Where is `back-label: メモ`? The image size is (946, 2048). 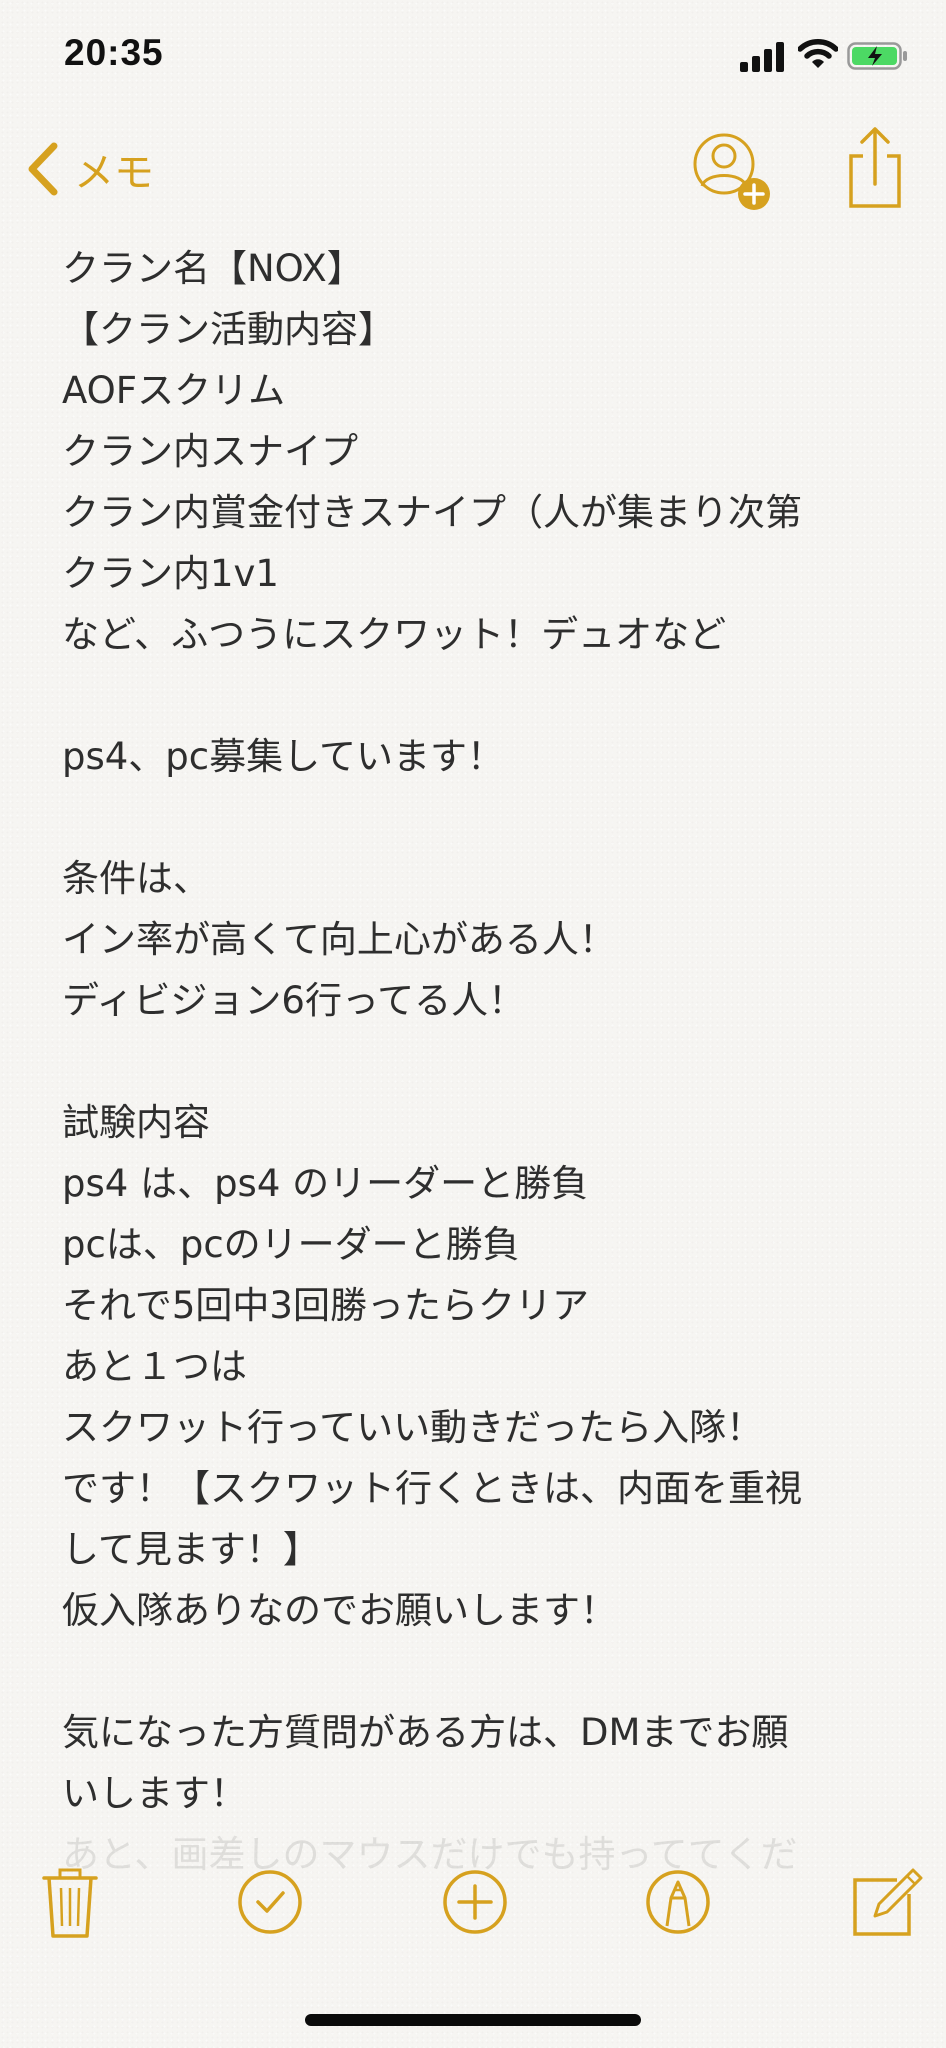 back-label: メモ is located at coordinates (114, 173).